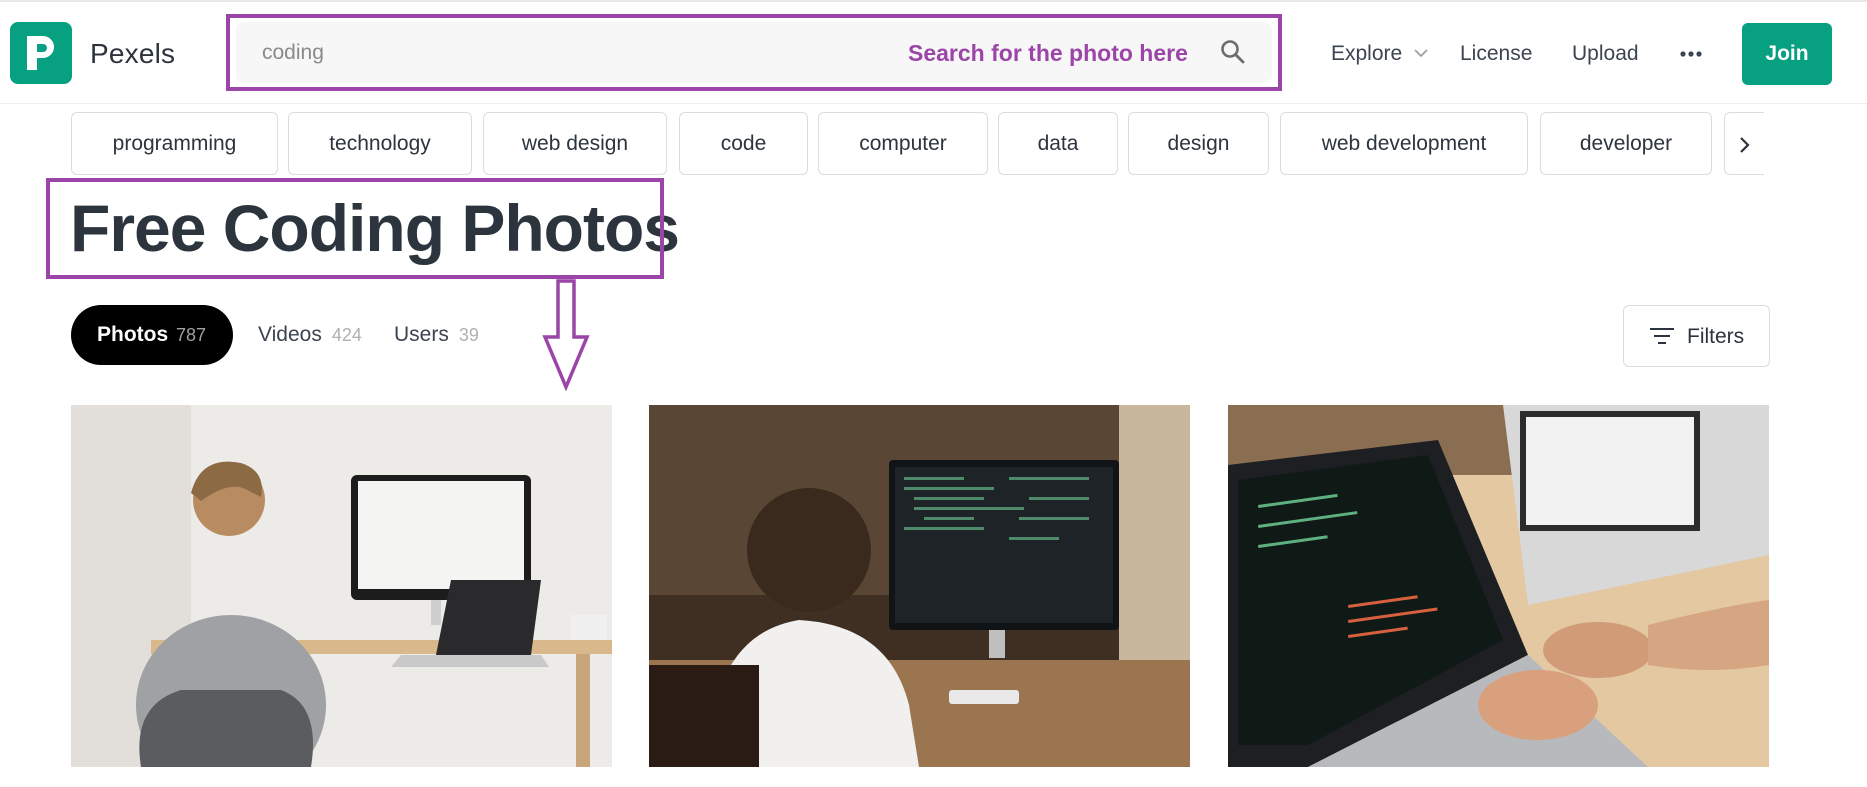  I want to click on filters-label: Filters, so click(1716, 336).